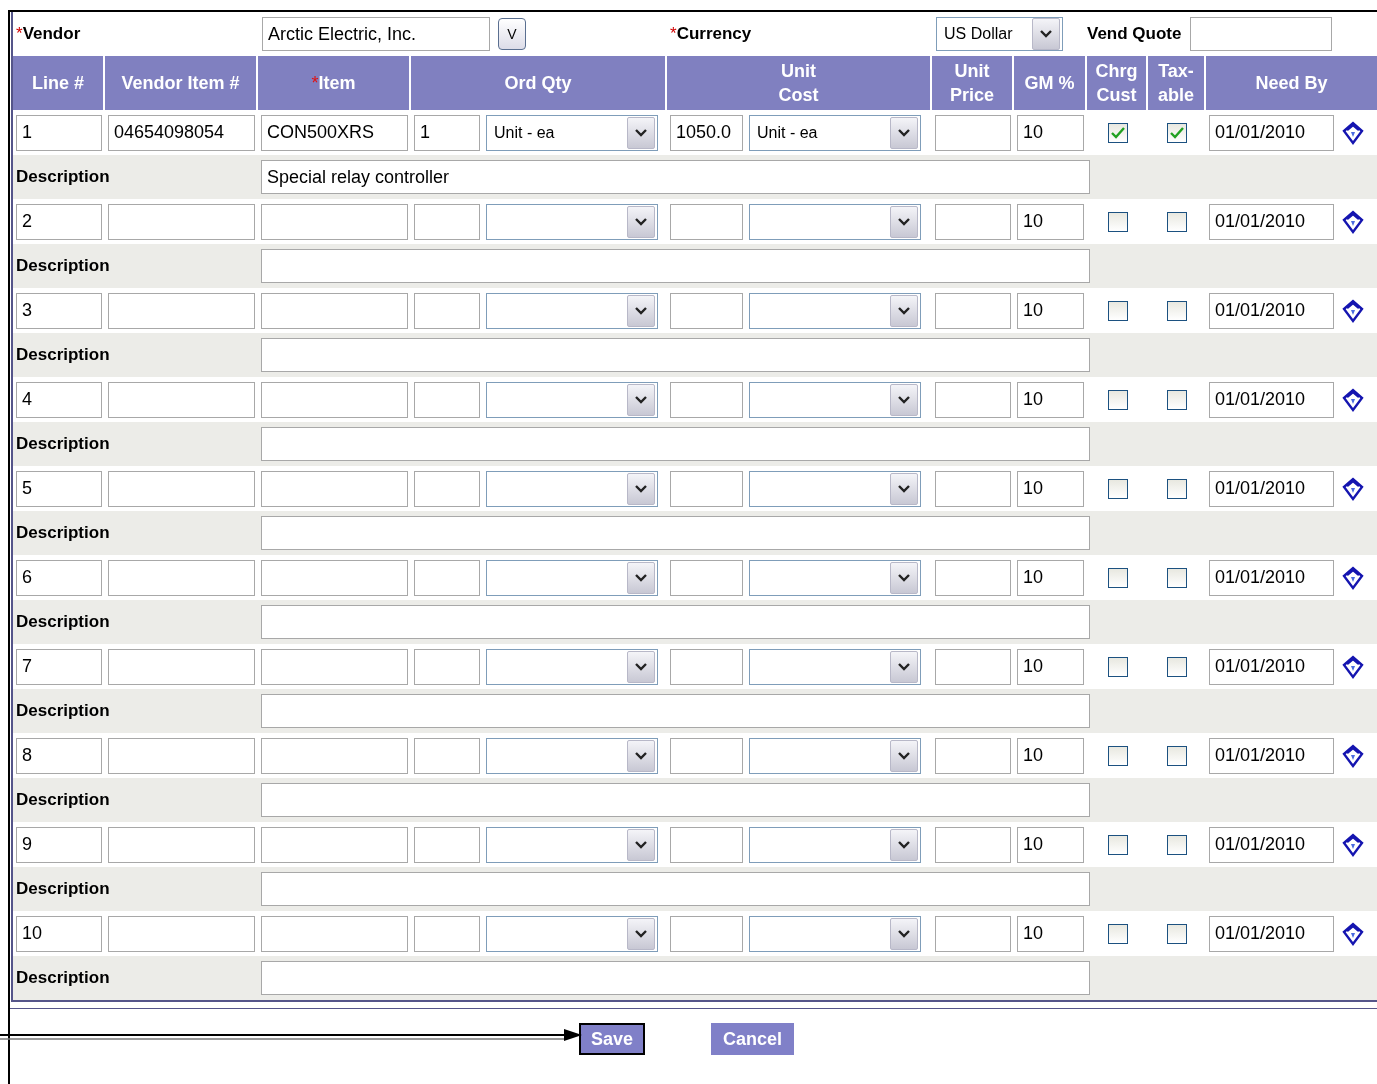 This screenshot has height=1084, width=1377. I want to click on vendor-field: Arctic Electric, Inc., so click(376, 34).